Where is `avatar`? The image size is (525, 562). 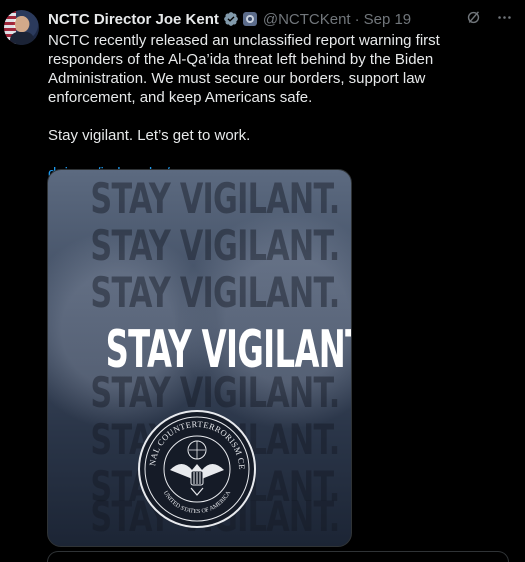
avatar is located at coordinates (21, 27).